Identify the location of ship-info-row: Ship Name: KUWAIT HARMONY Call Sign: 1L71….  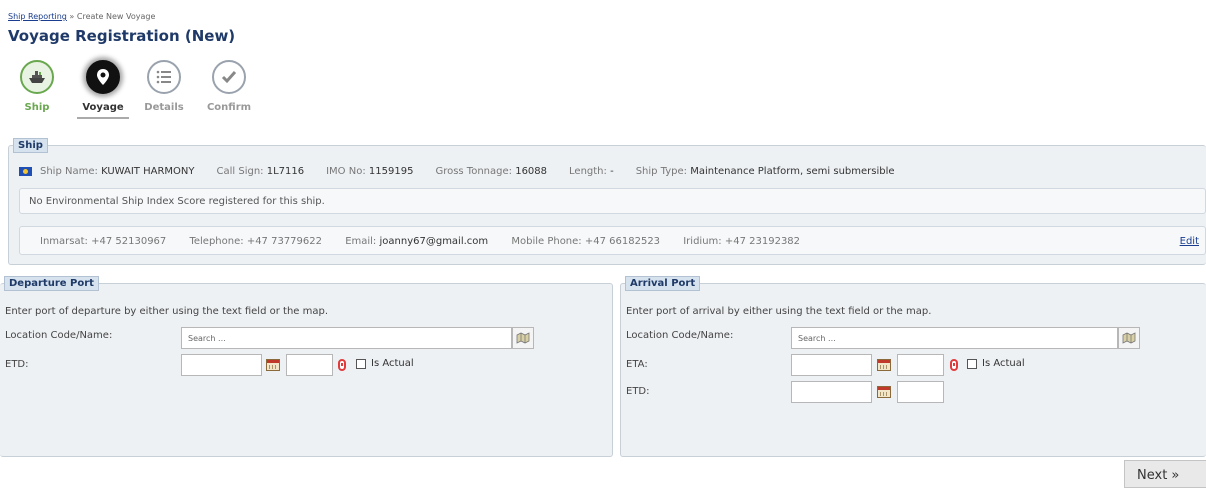
(468, 171).